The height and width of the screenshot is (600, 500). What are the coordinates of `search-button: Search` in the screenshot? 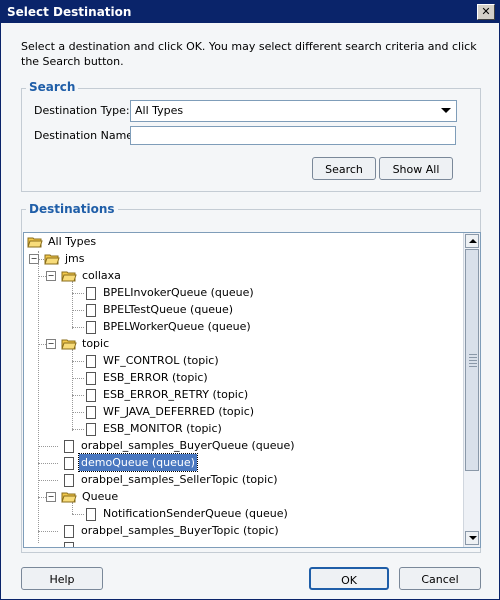 It's located at (344, 168).